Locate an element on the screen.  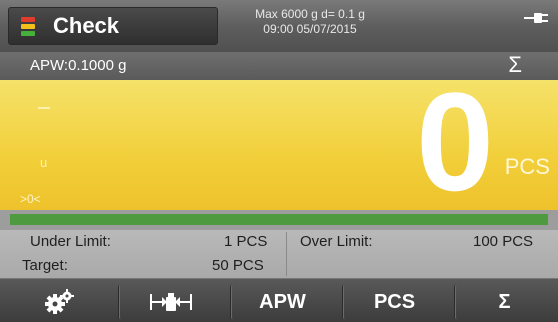
sigma-button-label: Σ is located at coordinates (504, 301).